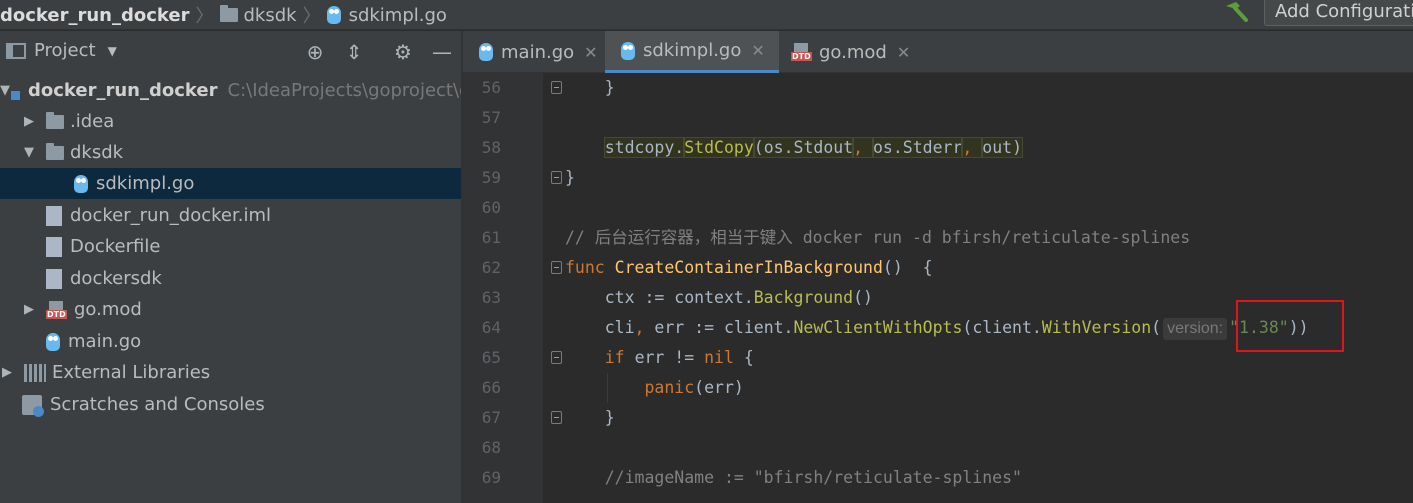 This screenshot has width=1413, height=503. Describe the element at coordinates (230, 309) in the screenshot. I see `tree-item: ▶ go.mod` at that location.